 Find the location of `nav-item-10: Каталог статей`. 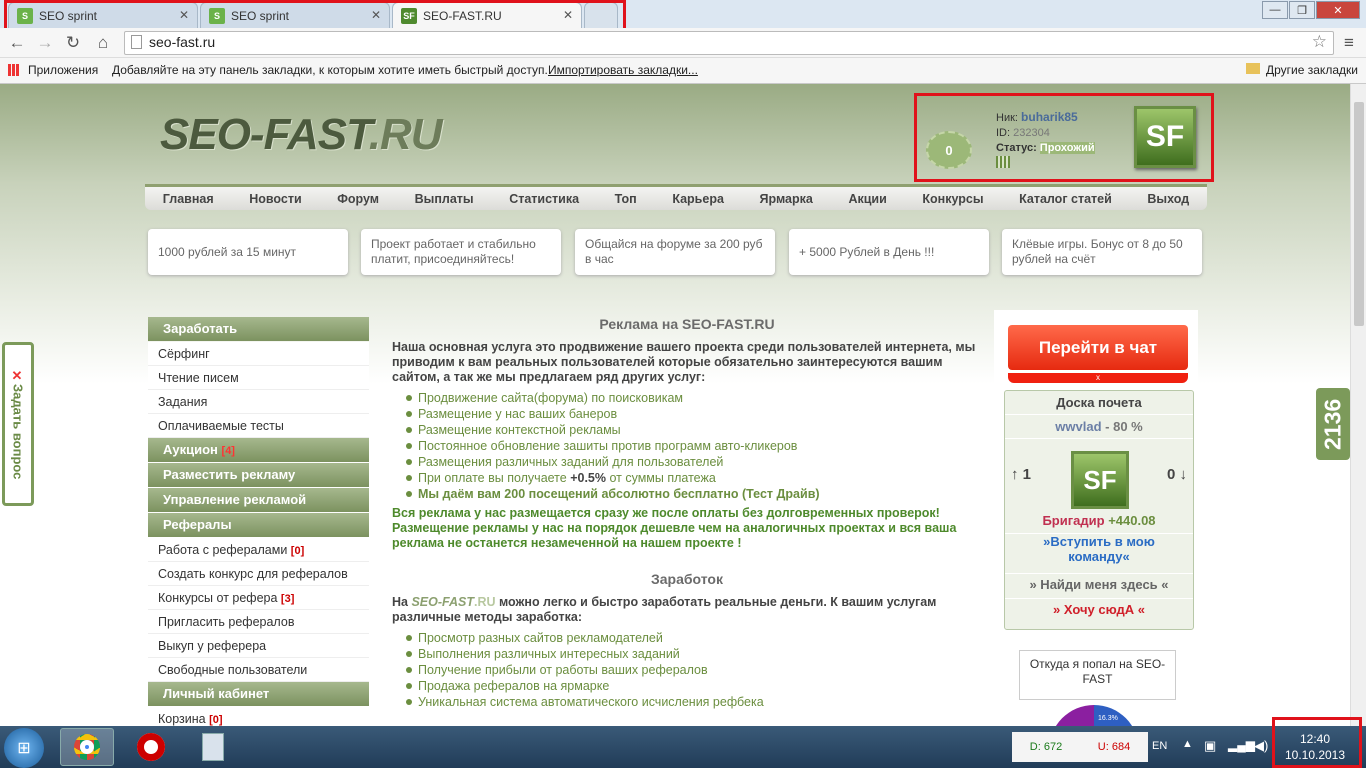

nav-item-10: Каталог статей is located at coordinates (1065, 199).